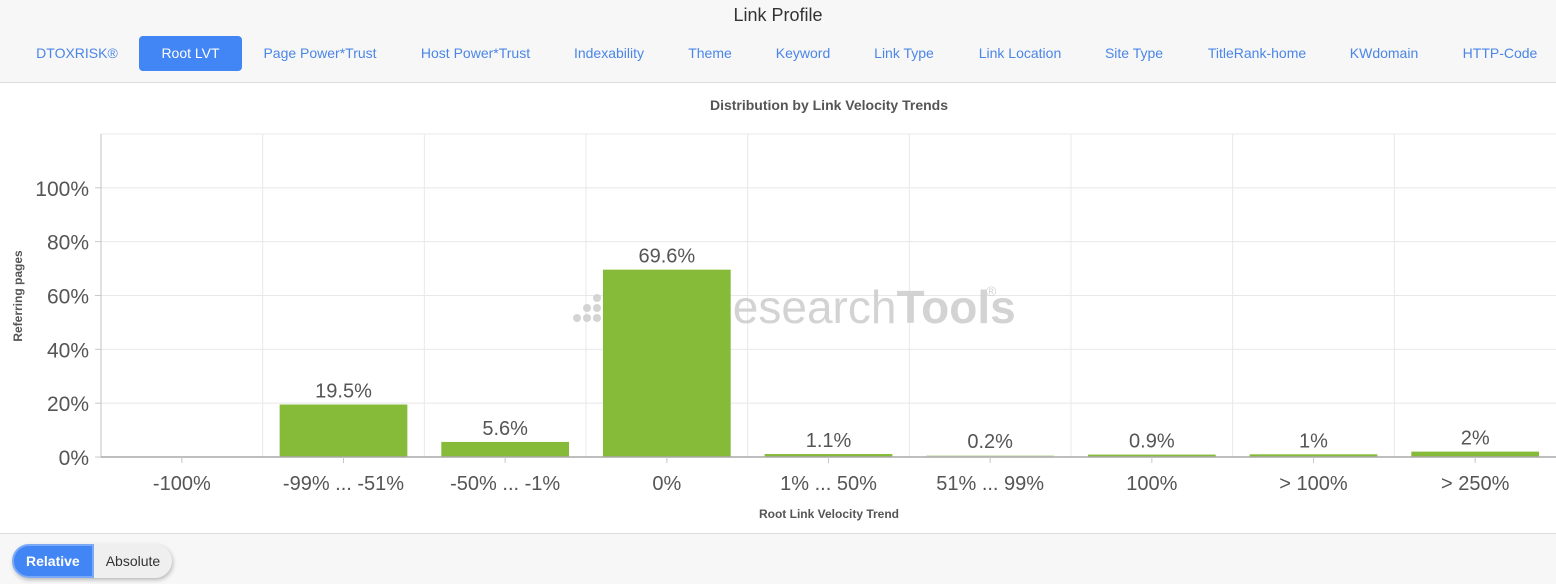 Image resolution: width=1556 pixels, height=584 pixels. Describe the element at coordinates (829, 514) in the screenshot. I see `x-axis-title: Root Link Velocity Trend` at that location.